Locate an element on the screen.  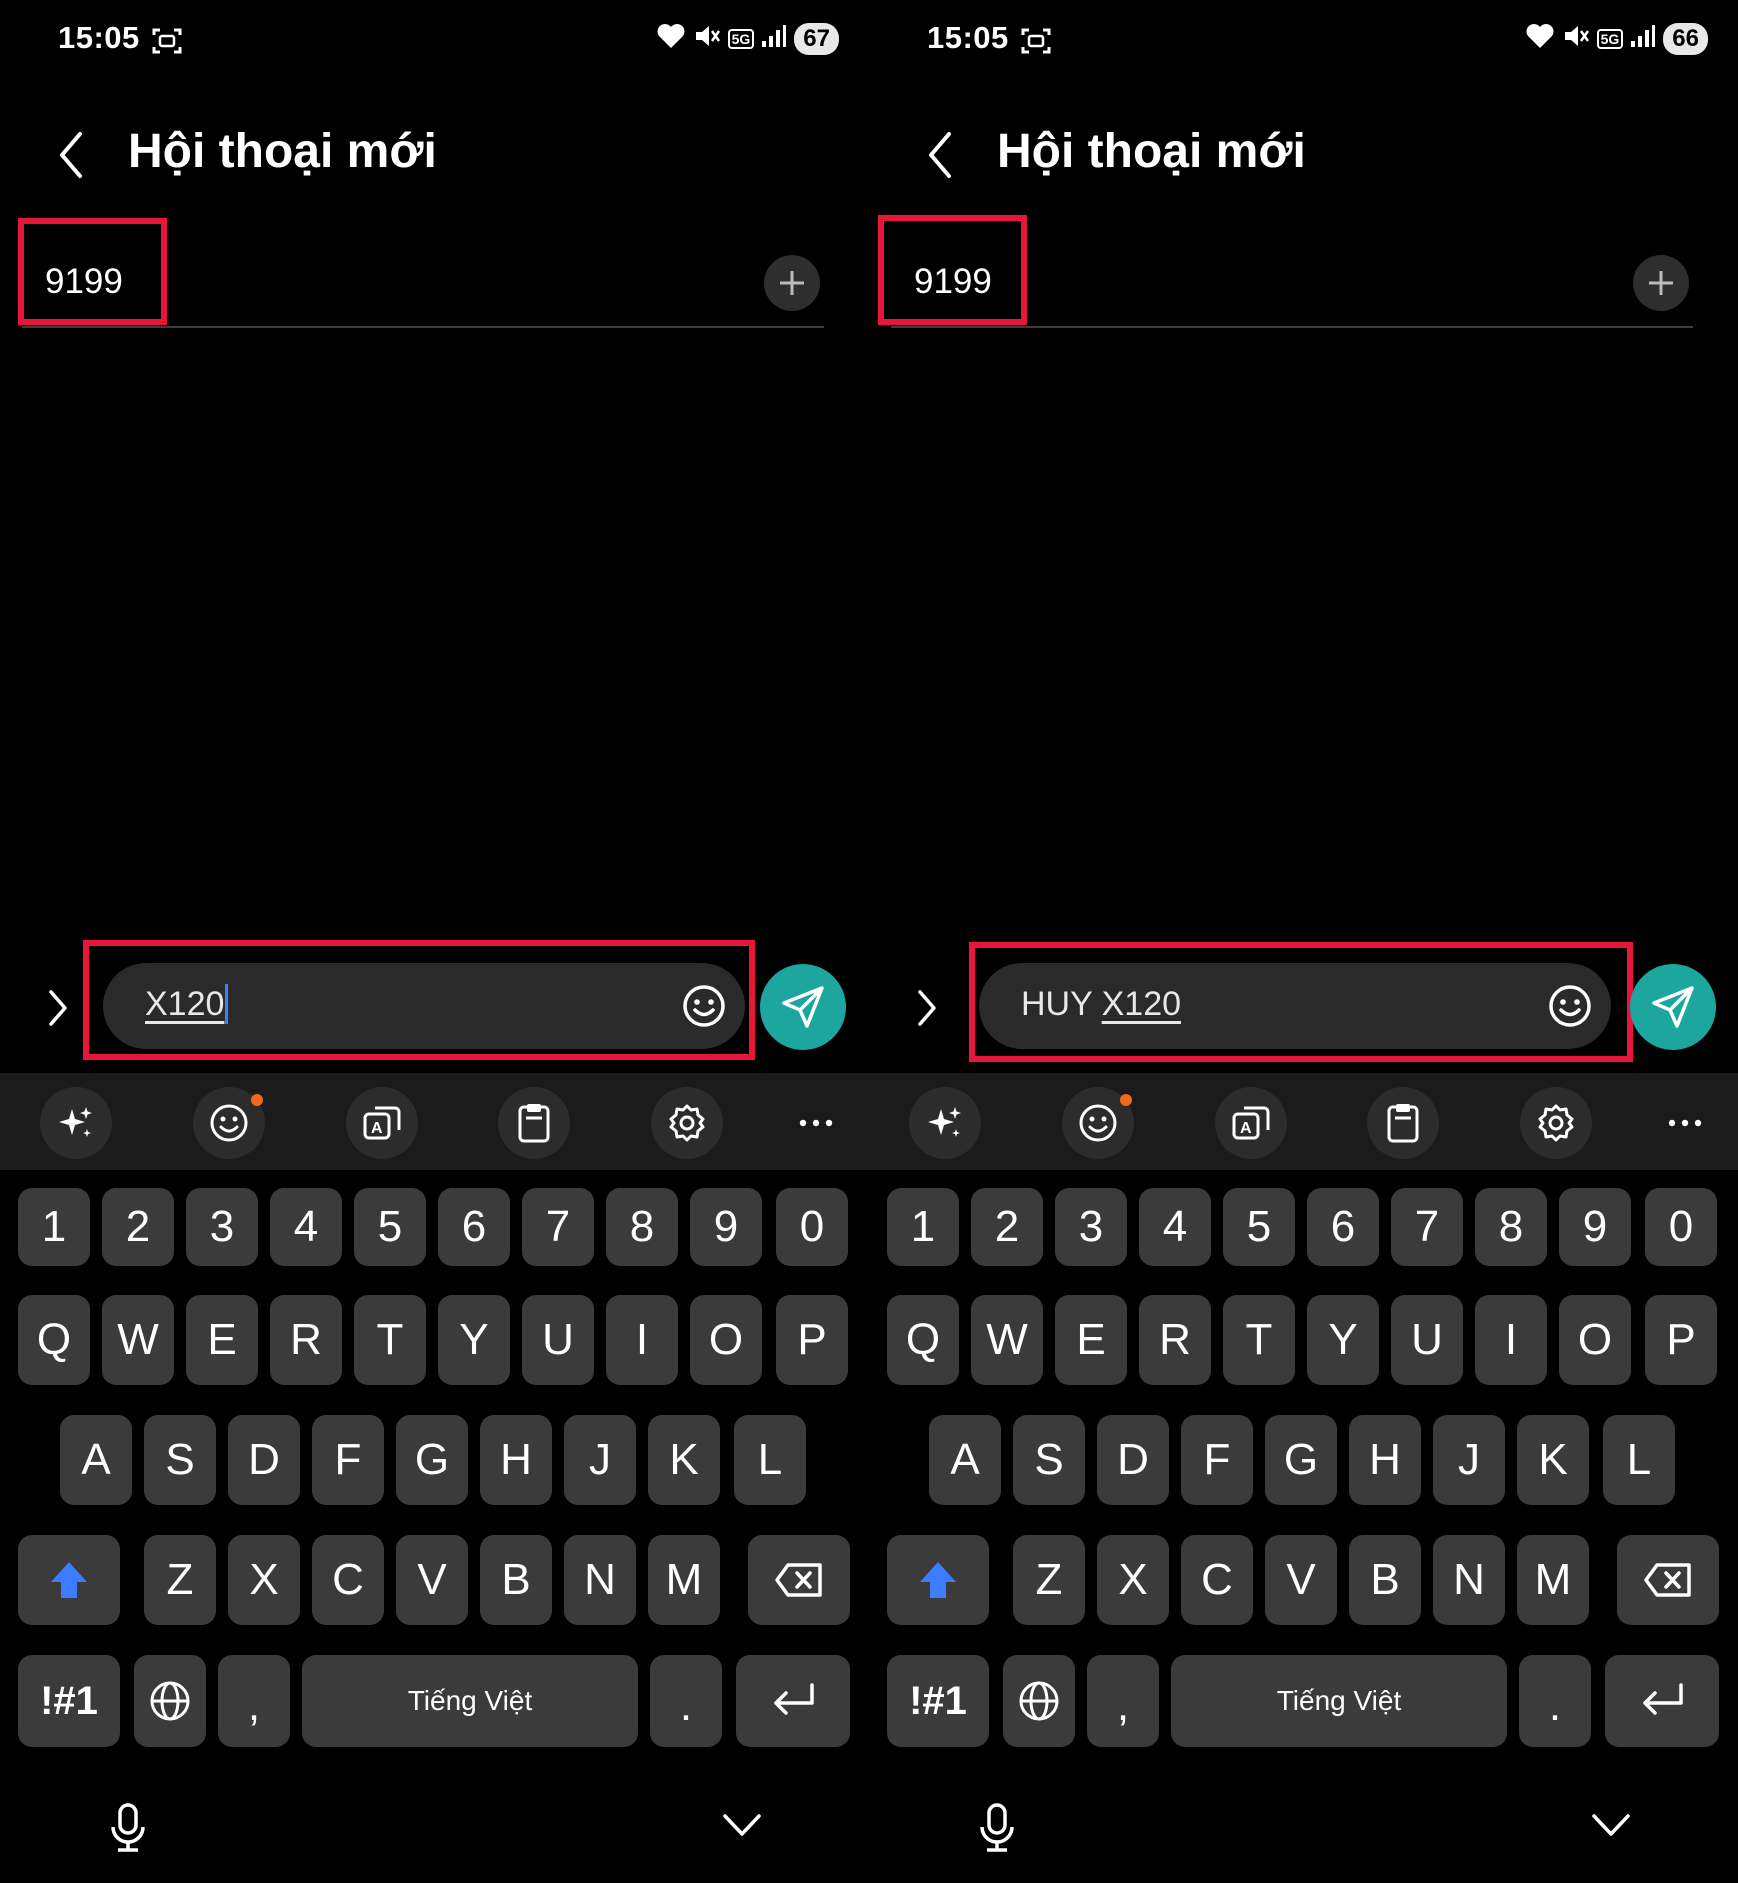
key-p: P is located at coordinates (812, 1340).